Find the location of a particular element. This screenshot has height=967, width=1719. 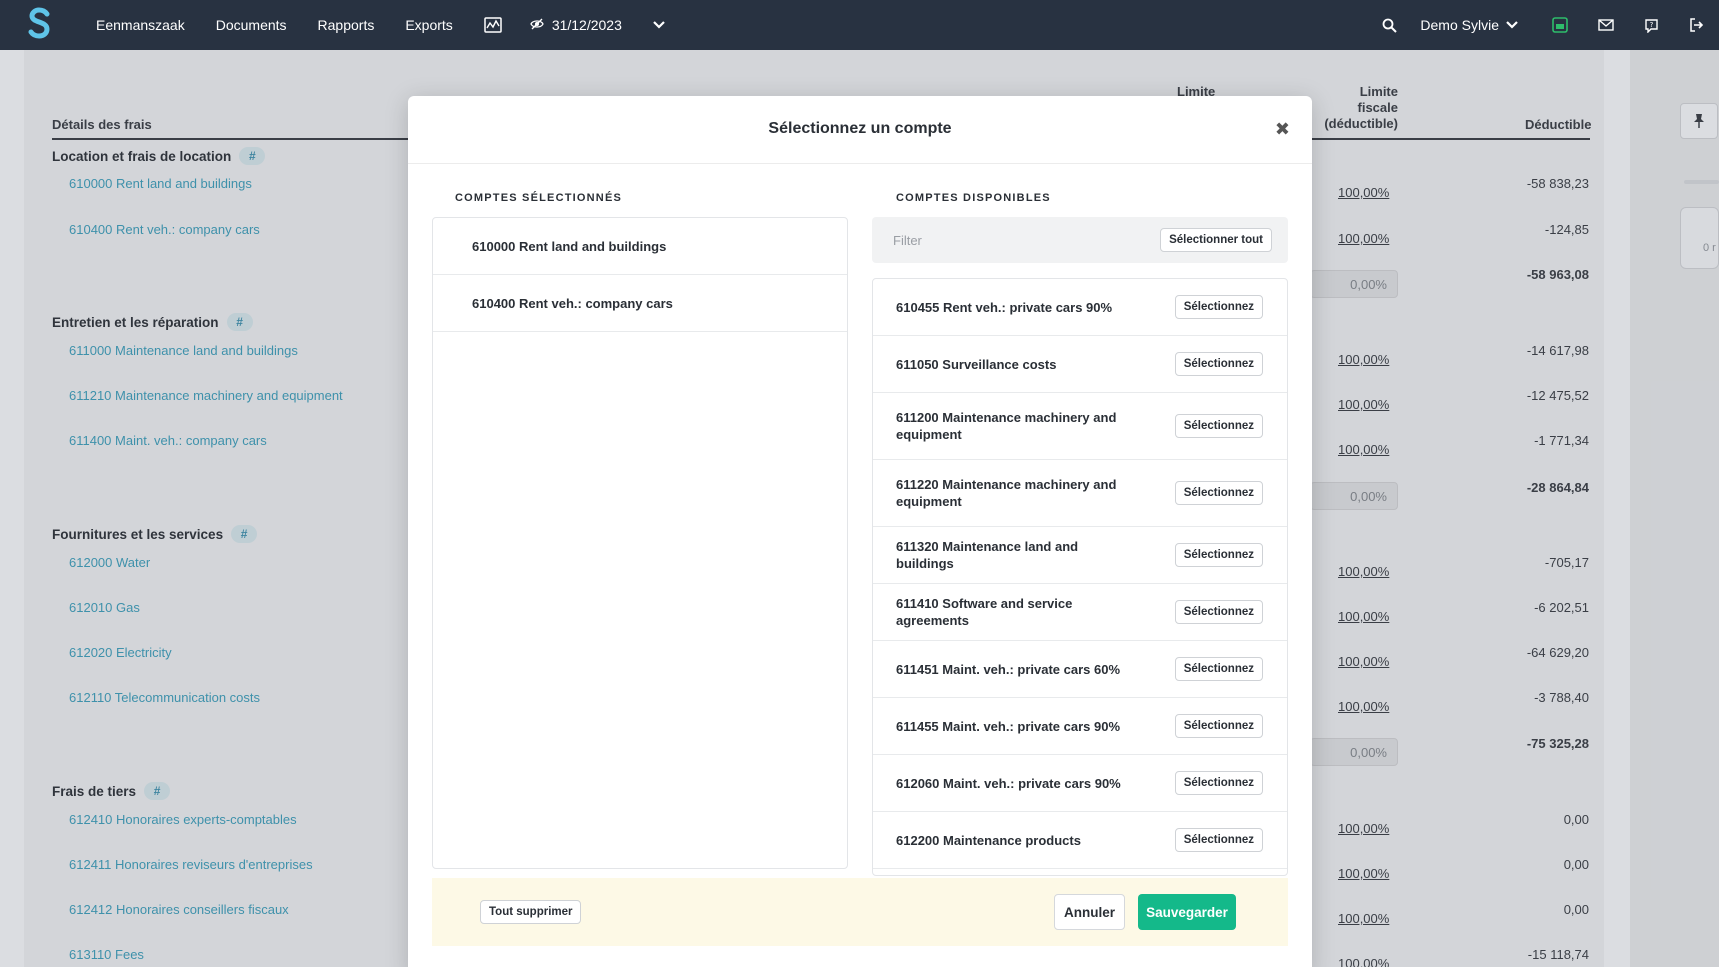

account-label: 611410 Software and service agreements is located at coordinates (984, 612).